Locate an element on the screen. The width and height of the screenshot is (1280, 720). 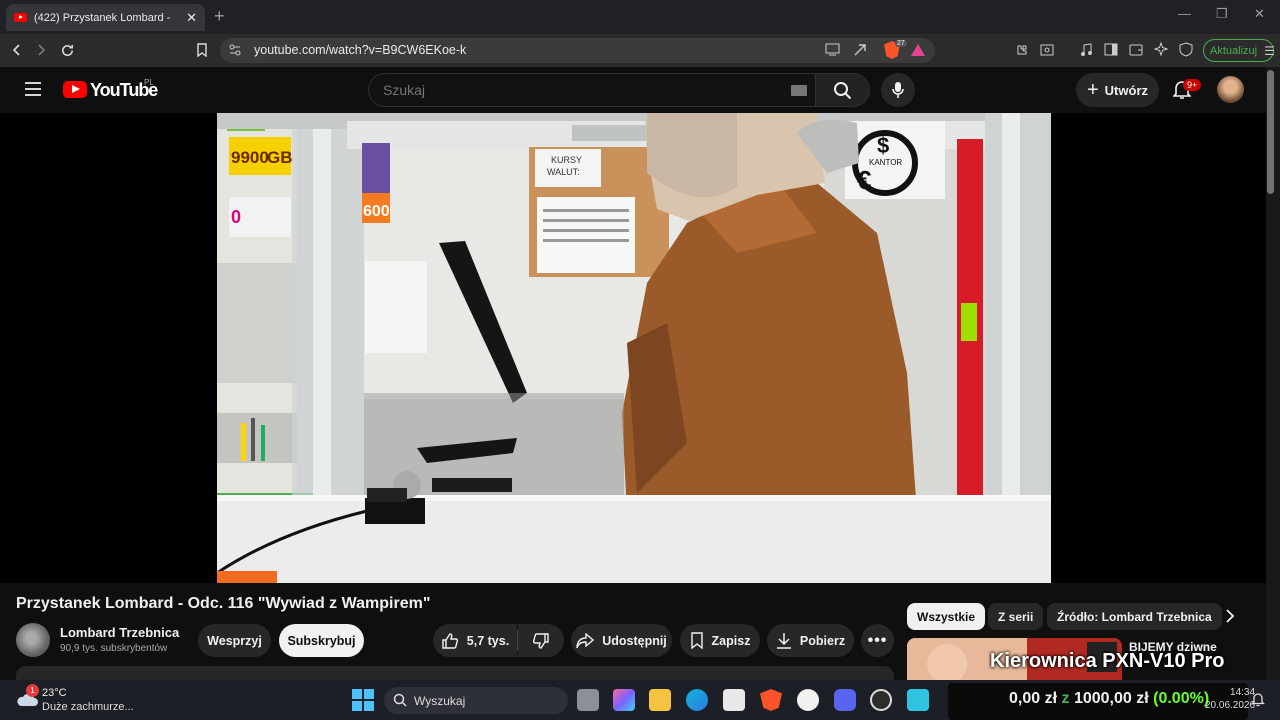
chips-next-icon is located at coordinates (1230, 616).